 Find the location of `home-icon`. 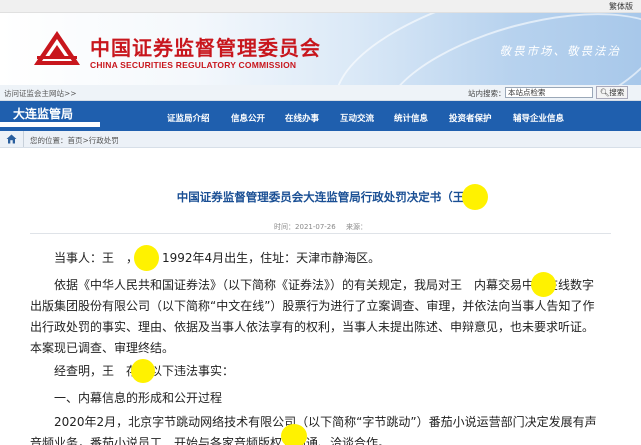

home-icon is located at coordinates (11, 139).